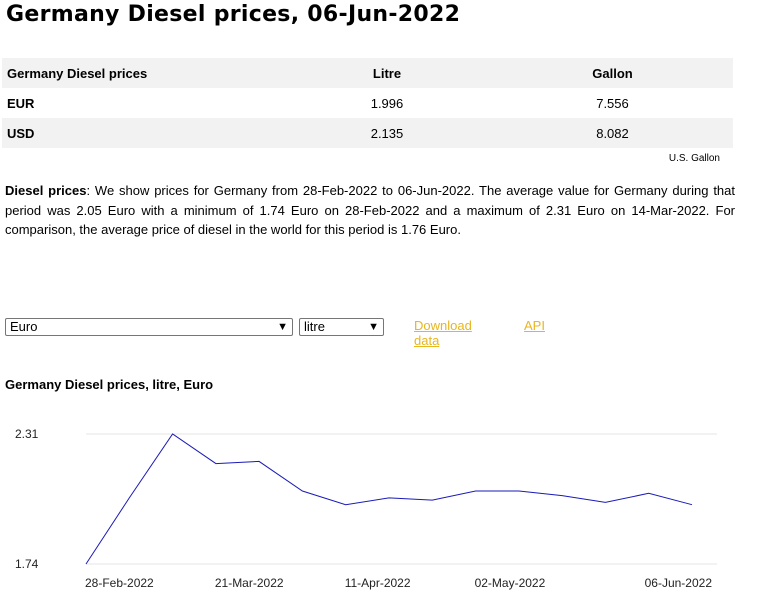  What do you see at coordinates (46, 190) in the screenshot?
I see `description-label: Diesel prices` at bounding box center [46, 190].